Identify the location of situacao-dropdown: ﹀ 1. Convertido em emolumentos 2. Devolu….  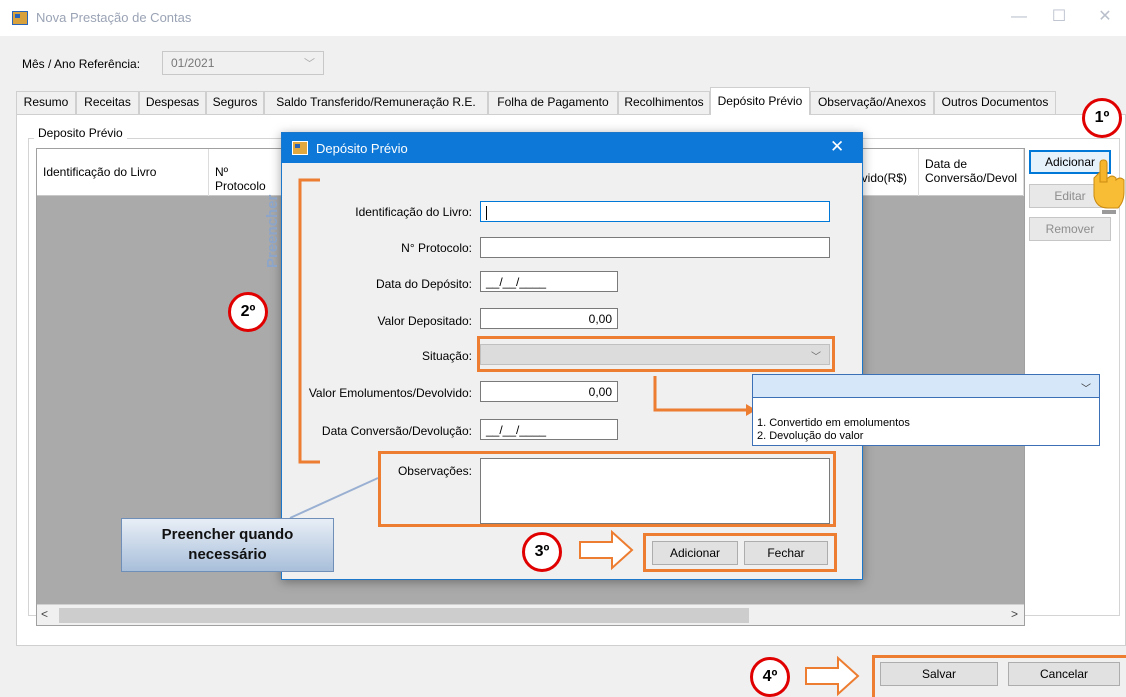
(926, 410).